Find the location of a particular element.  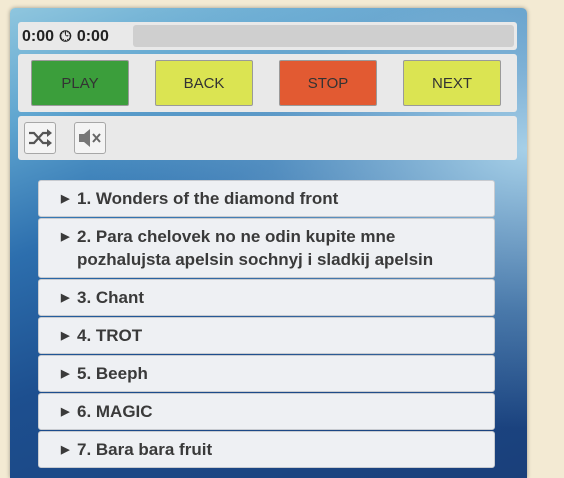

time-display: 0:00 🕒︎ 0:00 is located at coordinates (65, 37).